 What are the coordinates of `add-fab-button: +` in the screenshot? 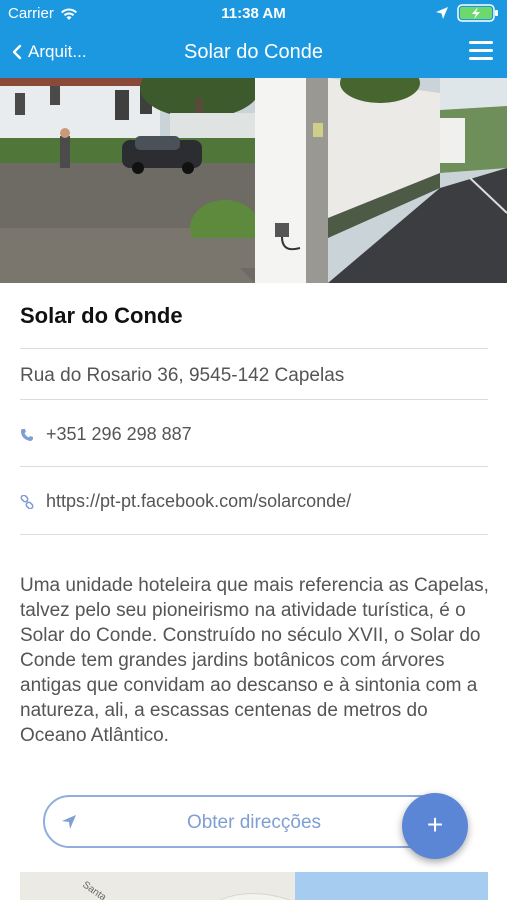 It's located at (435, 826).